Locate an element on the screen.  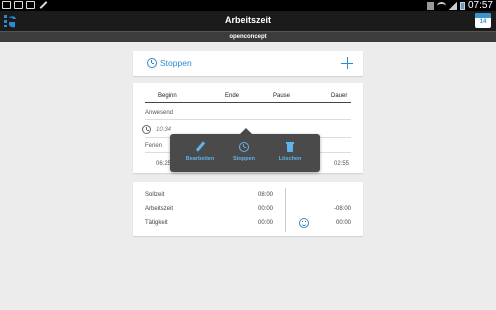
account-bar: openconcept is located at coordinates (248, 36).